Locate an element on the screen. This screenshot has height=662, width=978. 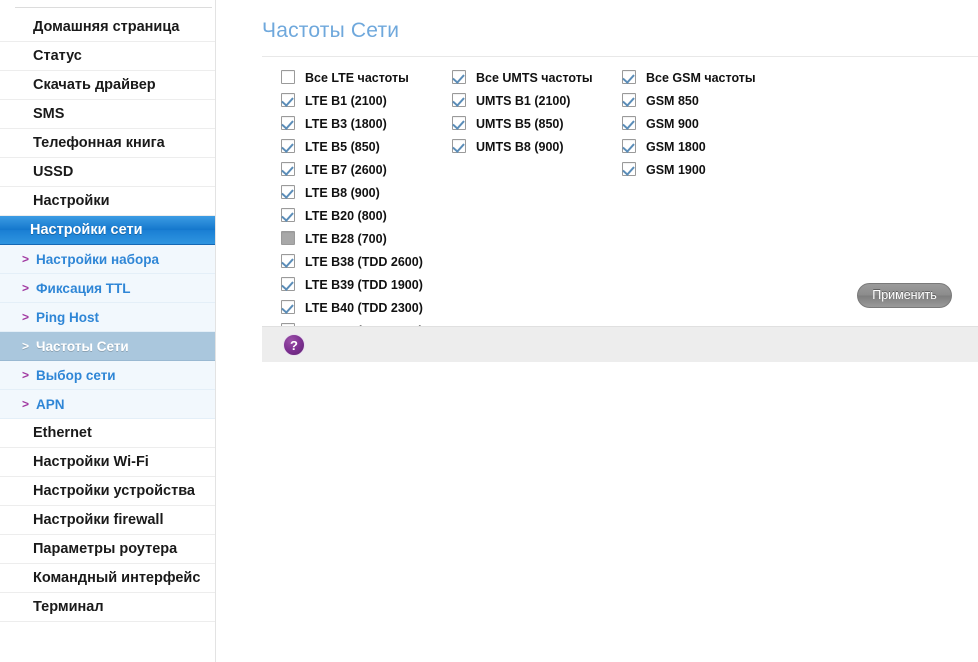
checkbox-label: Все UMTS частоты is located at coordinates (534, 78).